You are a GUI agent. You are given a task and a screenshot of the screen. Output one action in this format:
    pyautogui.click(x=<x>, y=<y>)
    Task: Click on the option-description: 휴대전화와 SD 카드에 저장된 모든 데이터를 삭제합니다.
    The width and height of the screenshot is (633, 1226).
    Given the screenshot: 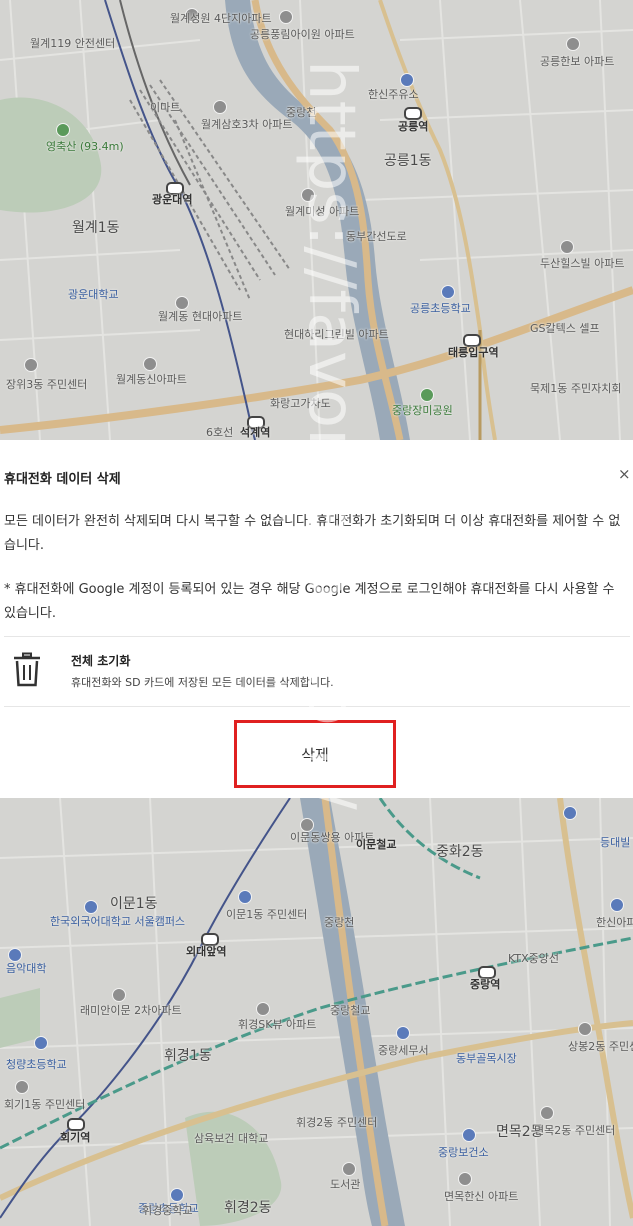 What is the action you would take?
    pyautogui.click(x=202, y=682)
    